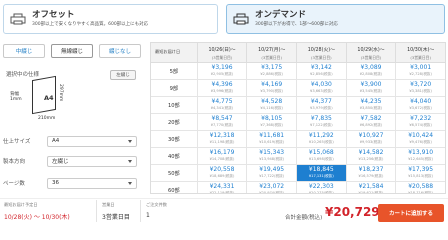 This screenshot has height=240, width=448. I want to click on price-excl-tax: ¥3,979(税抜), so click(321, 108).